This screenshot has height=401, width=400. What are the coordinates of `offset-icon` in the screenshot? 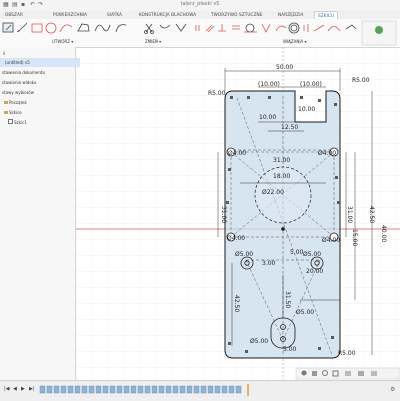 It's located at (165, 26).